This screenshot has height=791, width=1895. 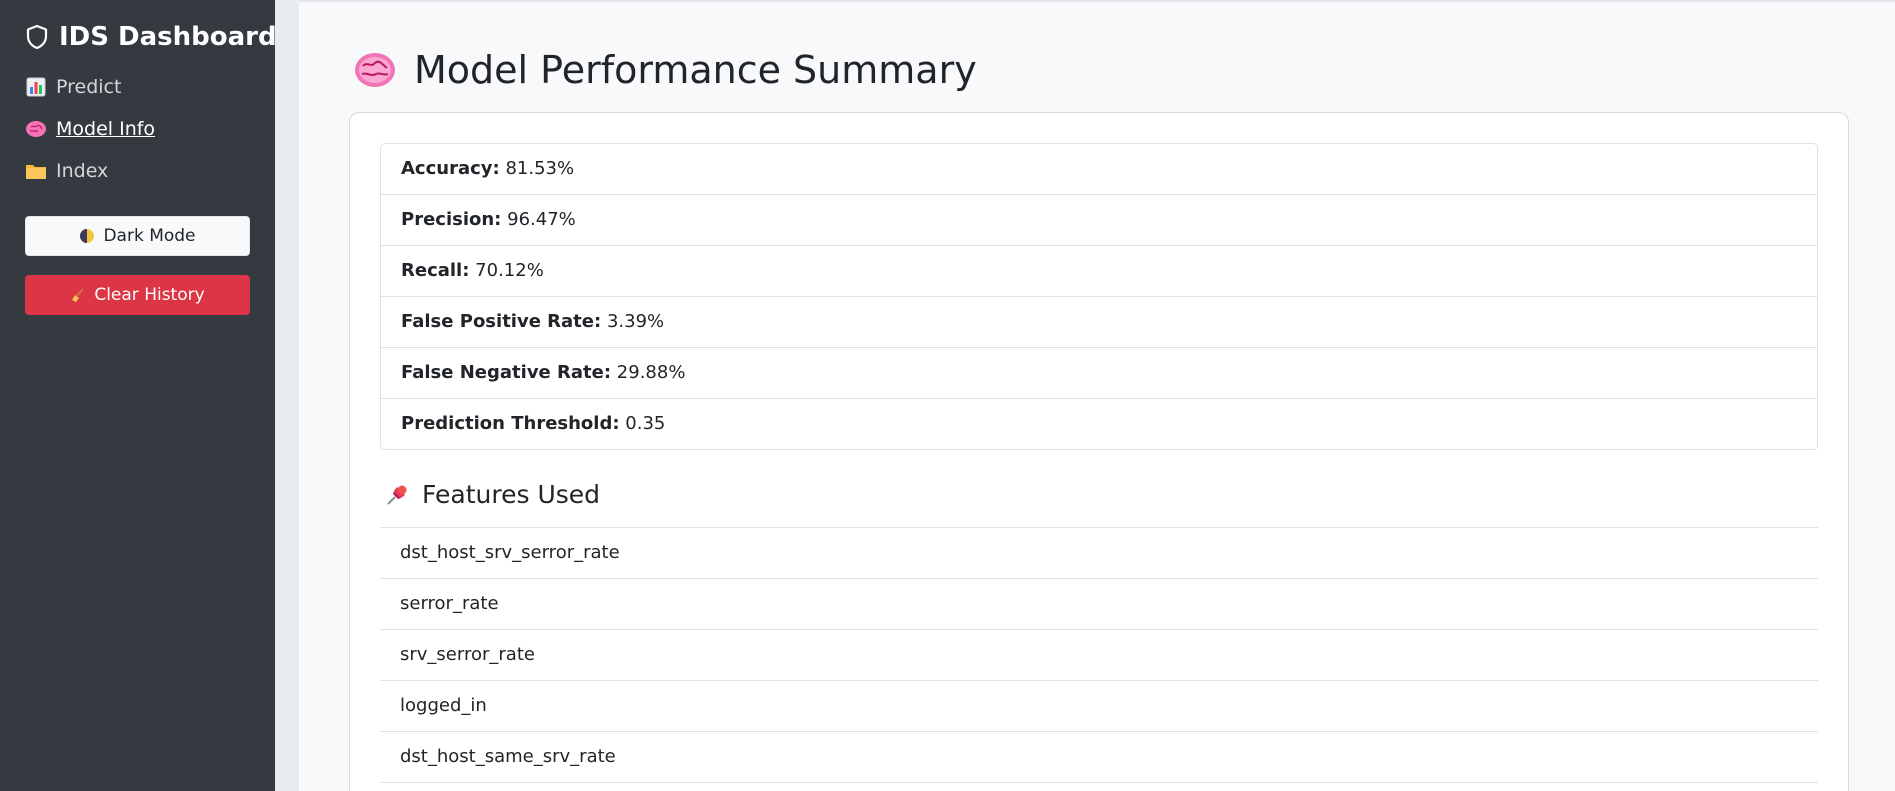 I want to click on list-item: dst_host_srv_serror_rate, so click(x=1099, y=553).